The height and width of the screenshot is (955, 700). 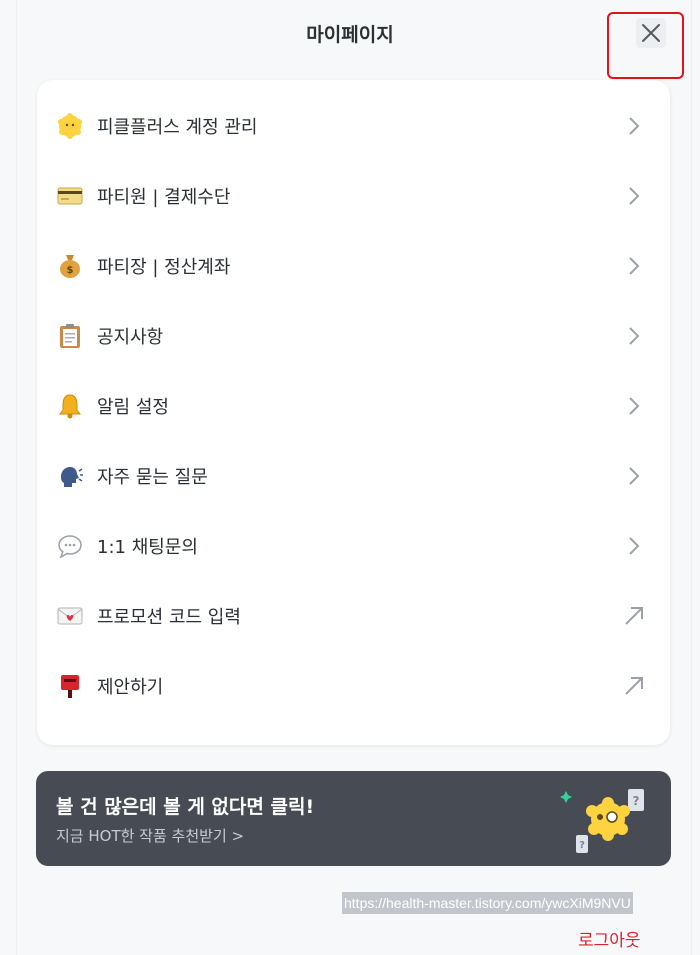 I want to click on menu-item-notice: 공지사항, so click(x=353, y=336).